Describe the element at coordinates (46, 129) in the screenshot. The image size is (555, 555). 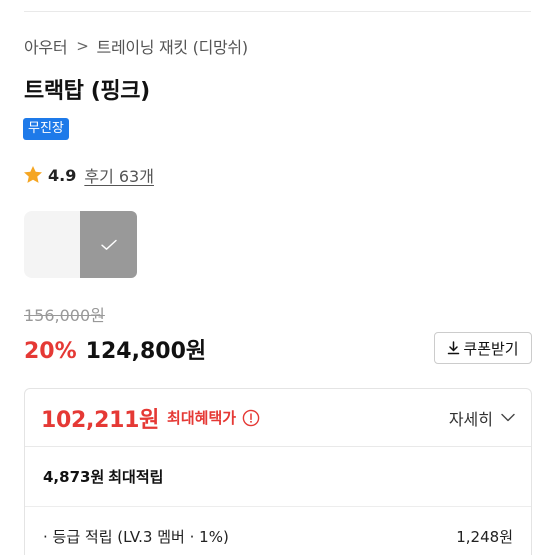
I see `shipping-badge: 무진장` at that location.